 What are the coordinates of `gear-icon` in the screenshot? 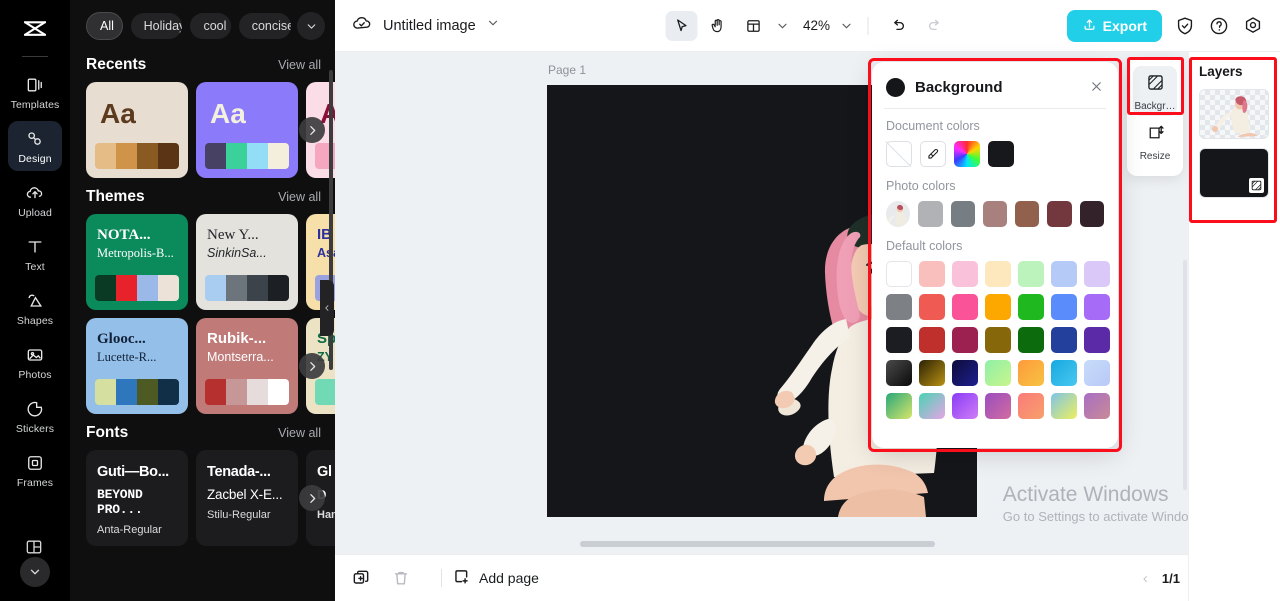 It's located at (1253, 26).